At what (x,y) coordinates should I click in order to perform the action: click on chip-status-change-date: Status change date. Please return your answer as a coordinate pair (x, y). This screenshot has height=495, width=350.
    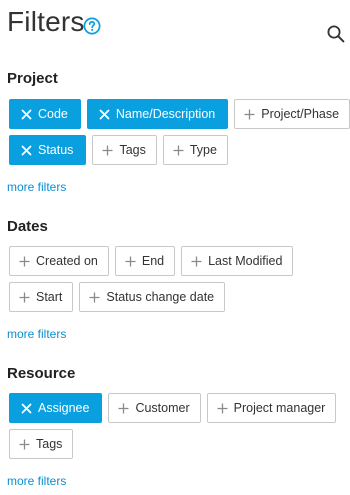
    Looking at the image, I should click on (152, 297).